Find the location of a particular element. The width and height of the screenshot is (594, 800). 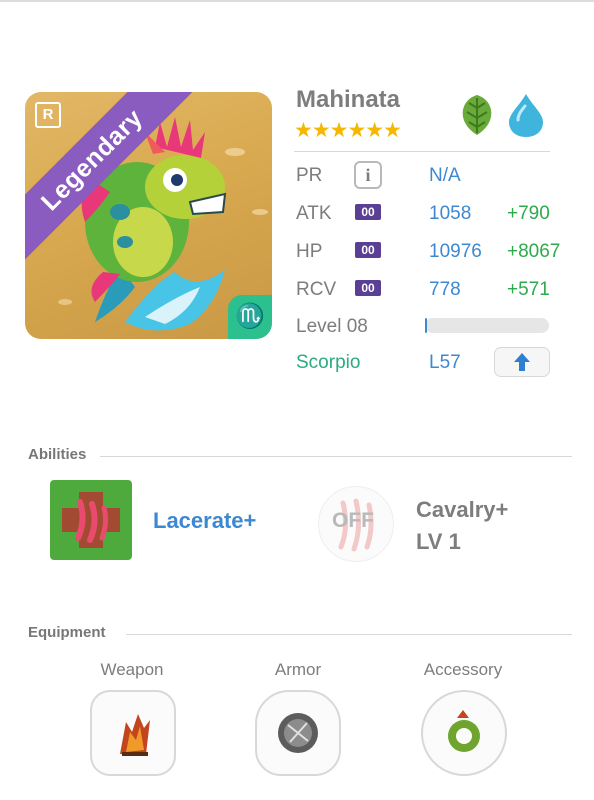

lacerate-claw-icon is located at coordinates (91, 520).